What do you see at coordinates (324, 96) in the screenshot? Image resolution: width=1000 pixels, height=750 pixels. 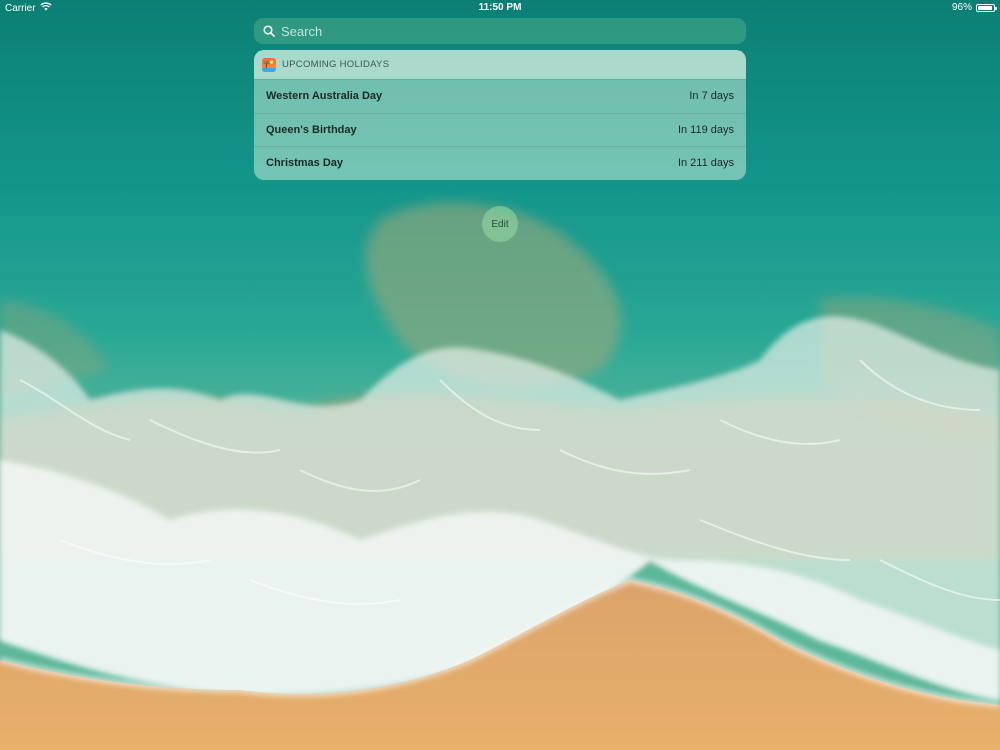 I see `holiday-name: Western Australia Day` at bounding box center [324, 96].